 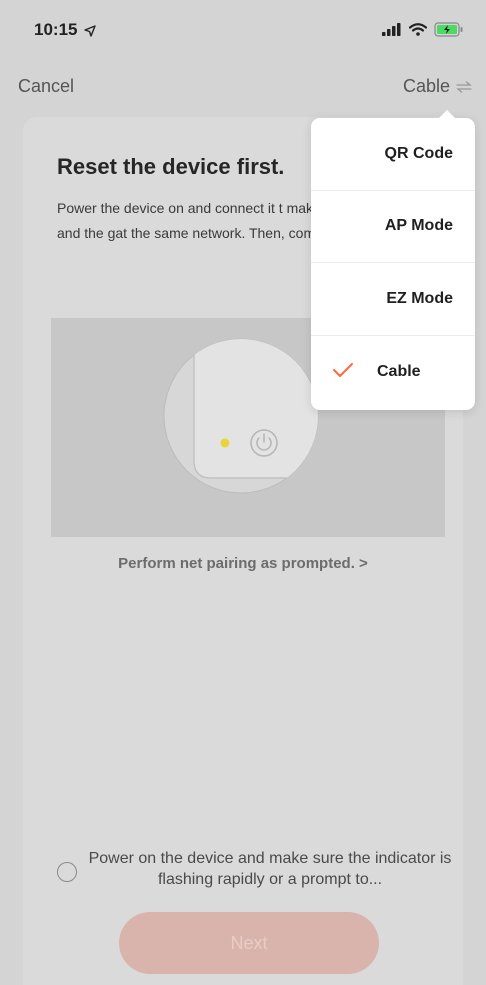 What do you see at coordinates (46, 86) in the screenshot?
I see `cancel-button: Cancel` at bounding box center [46, 86].